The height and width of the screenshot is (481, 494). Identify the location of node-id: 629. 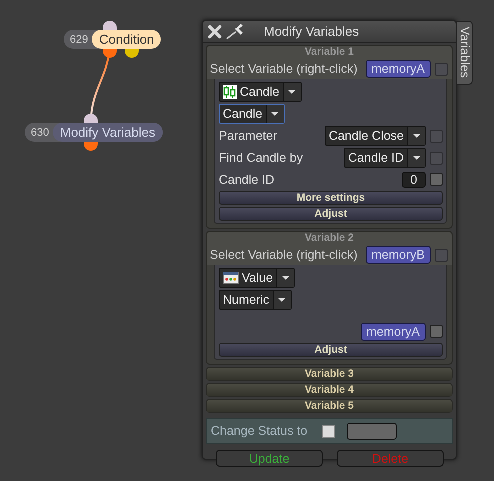
(79, 40).